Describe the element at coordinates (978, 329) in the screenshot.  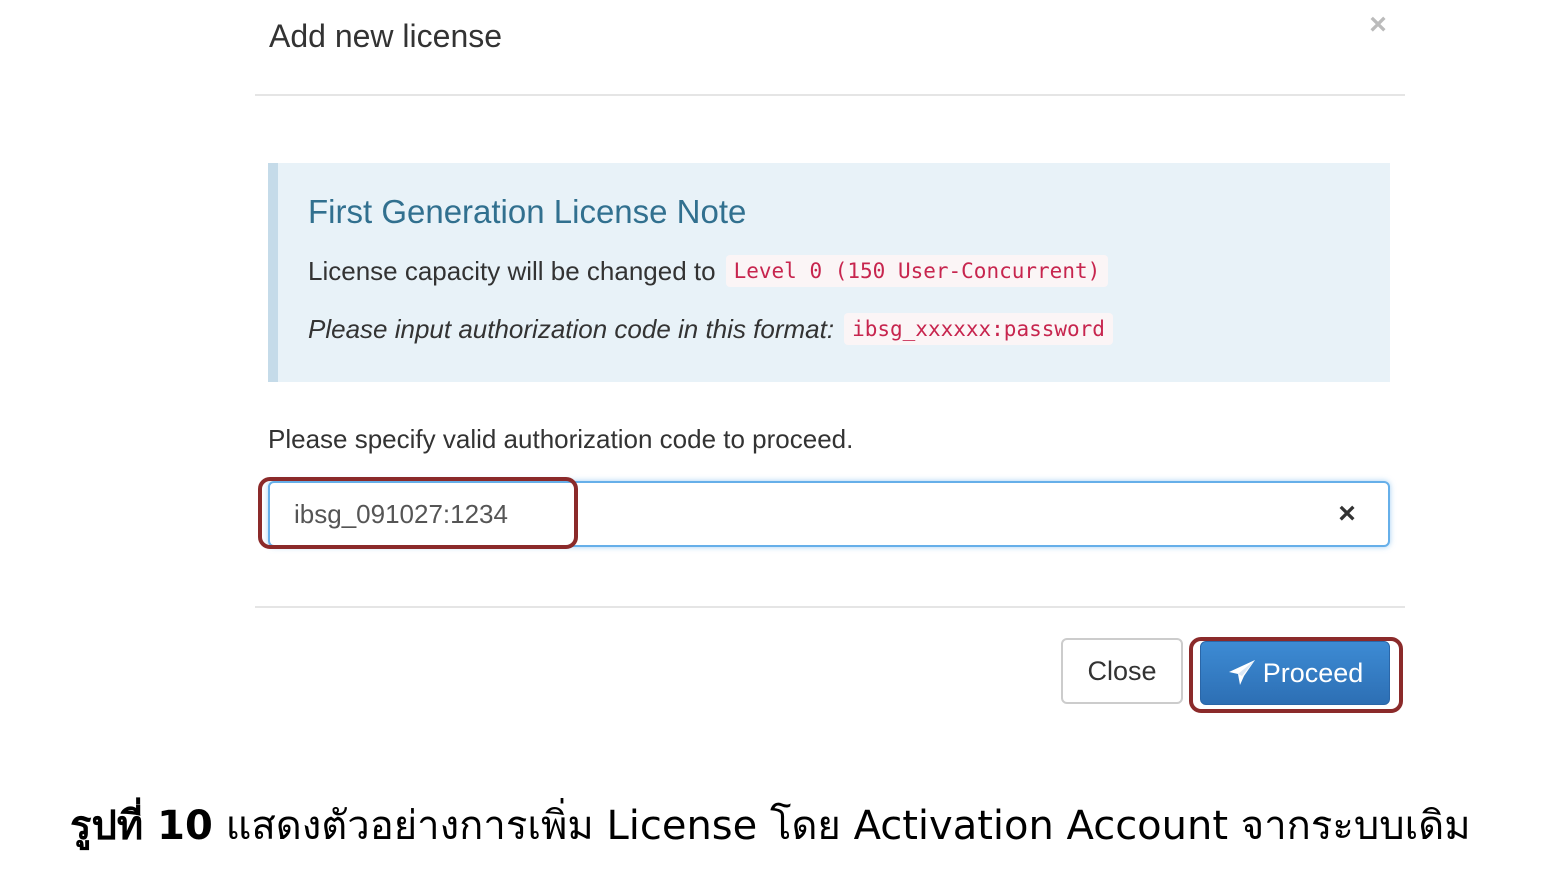
I see `format-code: ibsg_xxxxxx:password` at that location.